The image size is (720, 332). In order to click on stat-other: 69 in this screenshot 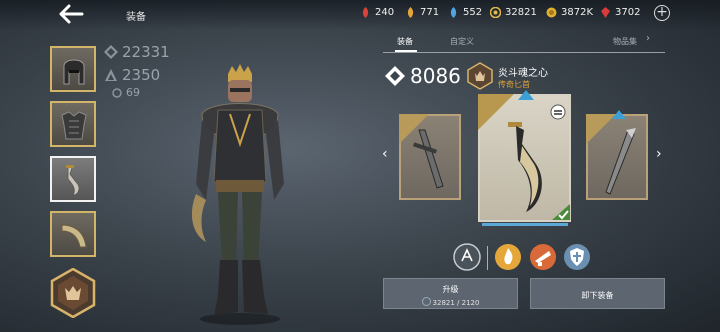, I will do `click(126, 92)`.